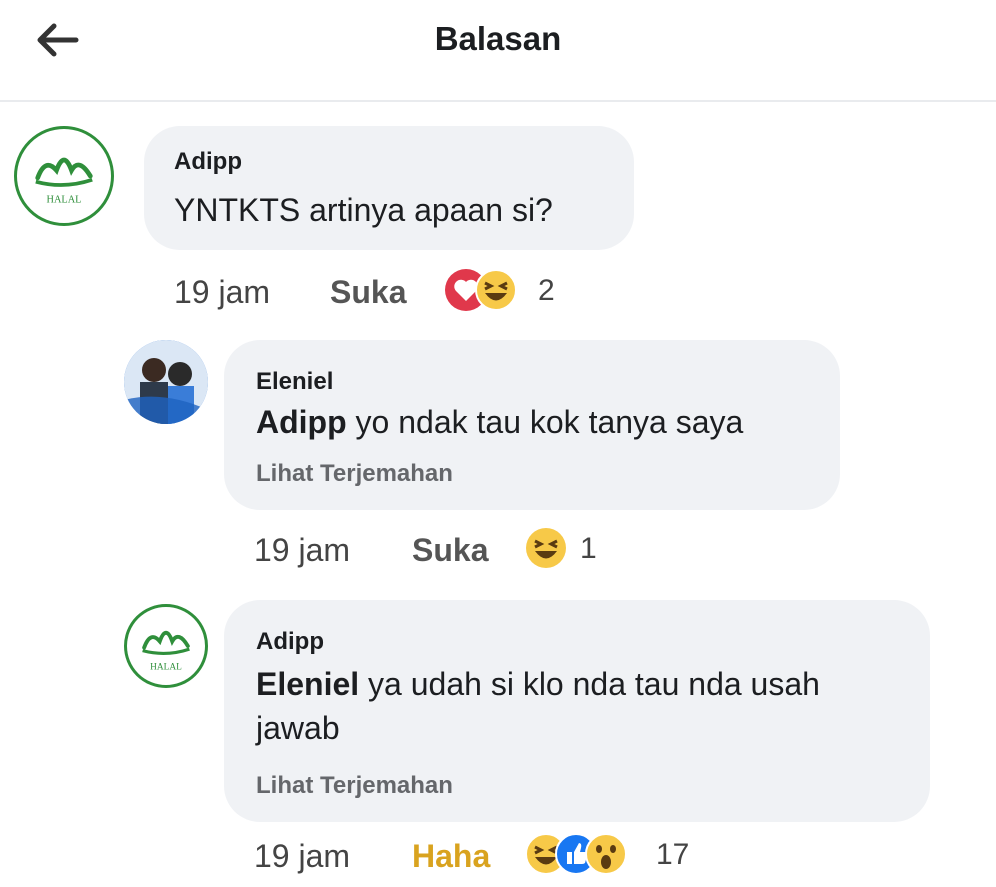 The image size is (996, 887). Describe the element at coordinates (504, 857) in the screenshot. I see `comment-meta: 19 jam Haha 17` at that location.